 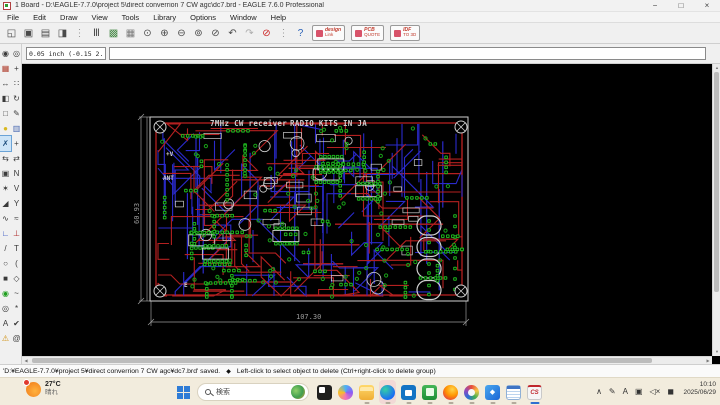 What do you see at coordinates (5, 83) in the screenshot?
I see `move-tool: ↔` at bounding box center [5, 83].